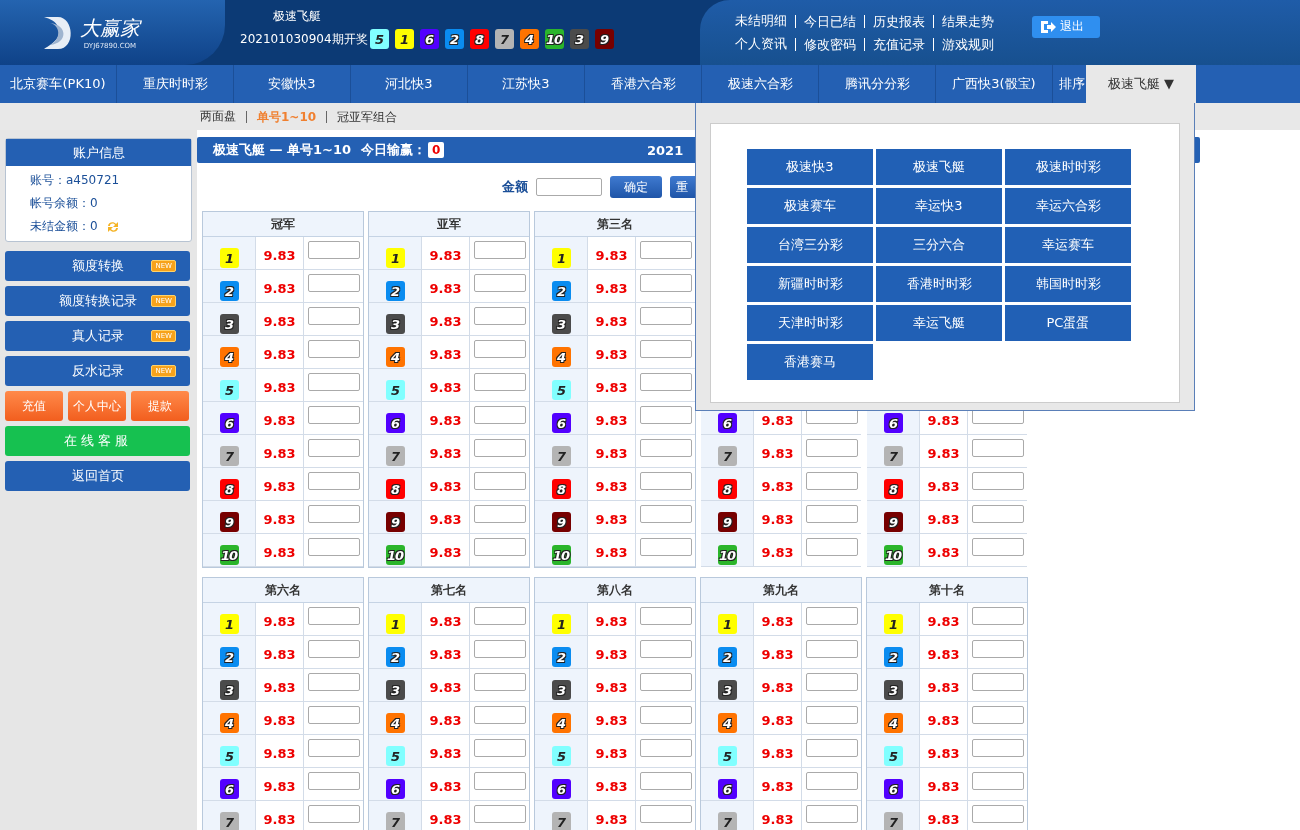  I want to click on header-link: 充值记录, so click(894, 44).